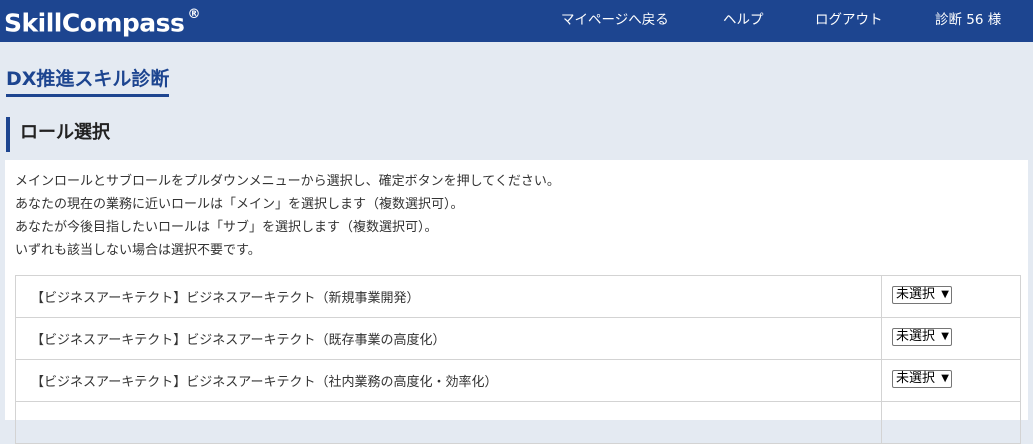 The height and width of the screenshot is (444, 1033). Describe the element at coordinates (88, 81) in the screenshot. I see `page-title: DX推進スキル診断` at that location.